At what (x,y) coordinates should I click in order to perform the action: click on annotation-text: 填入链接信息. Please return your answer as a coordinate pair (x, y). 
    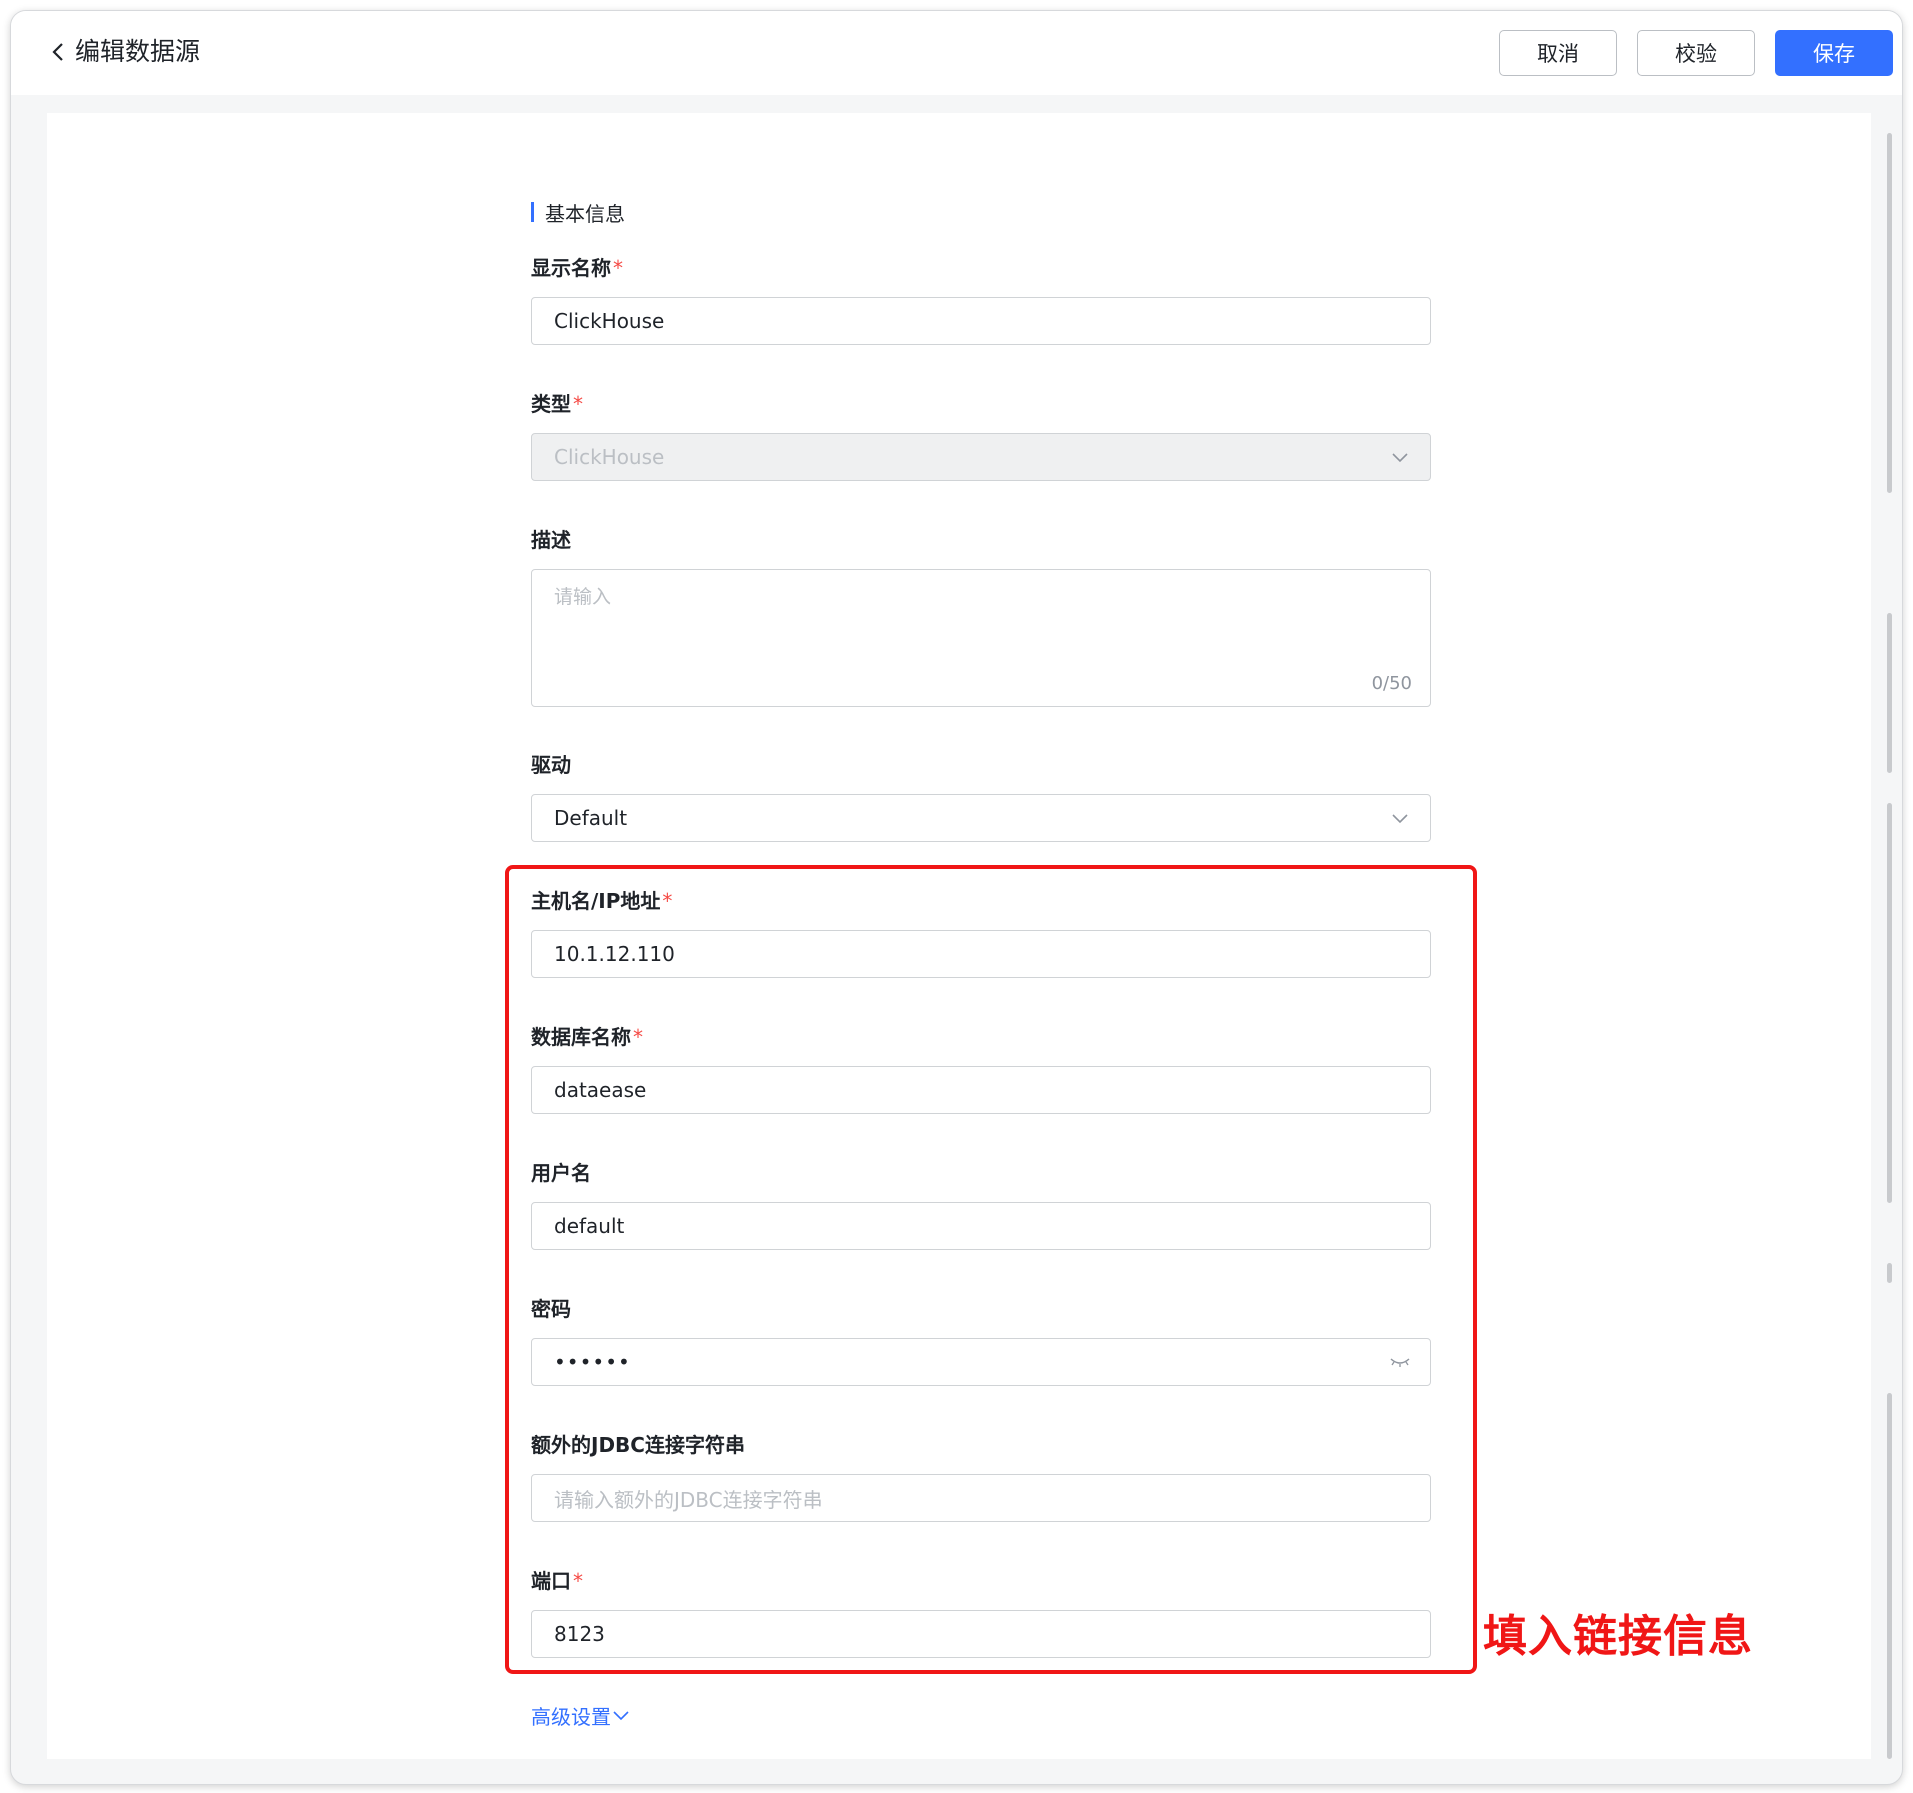
    Looking at the image, I should click on (1618, 1636).